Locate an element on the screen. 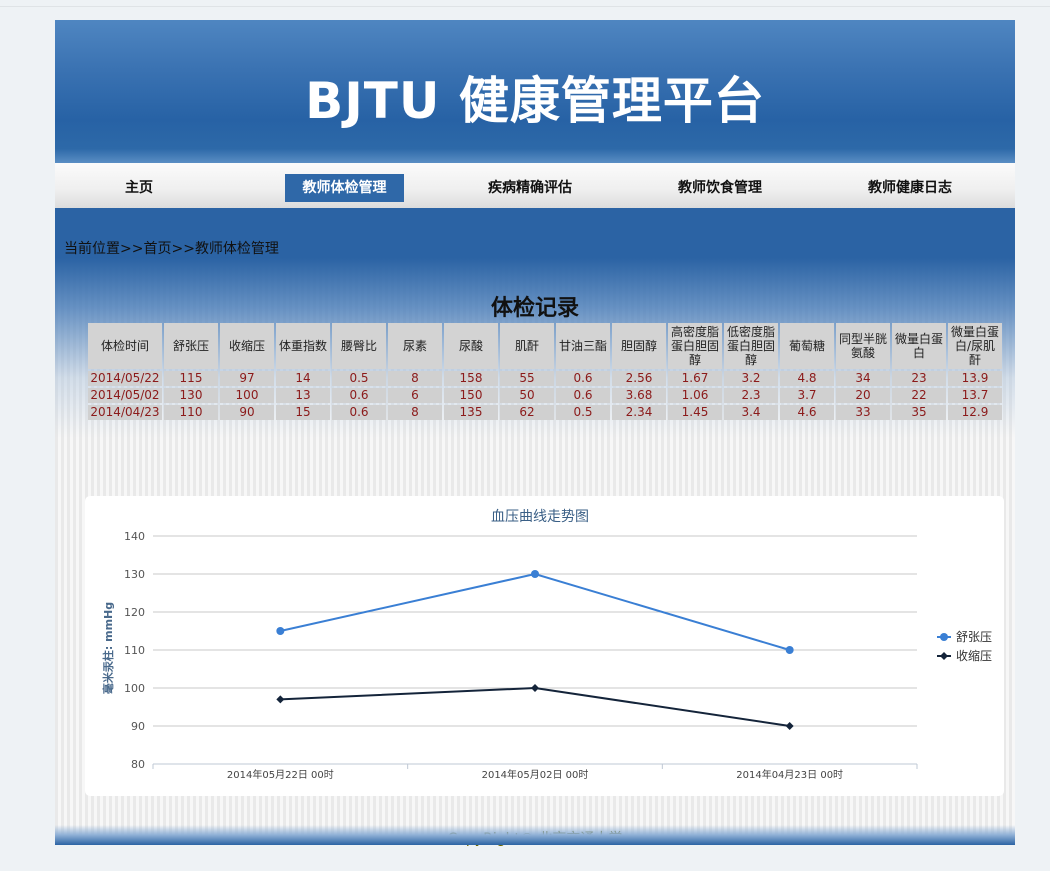 Image resolution: width=1050 pixels, height=871 pixels. table-cell: 2.56 is located at coordinates (639, 378).